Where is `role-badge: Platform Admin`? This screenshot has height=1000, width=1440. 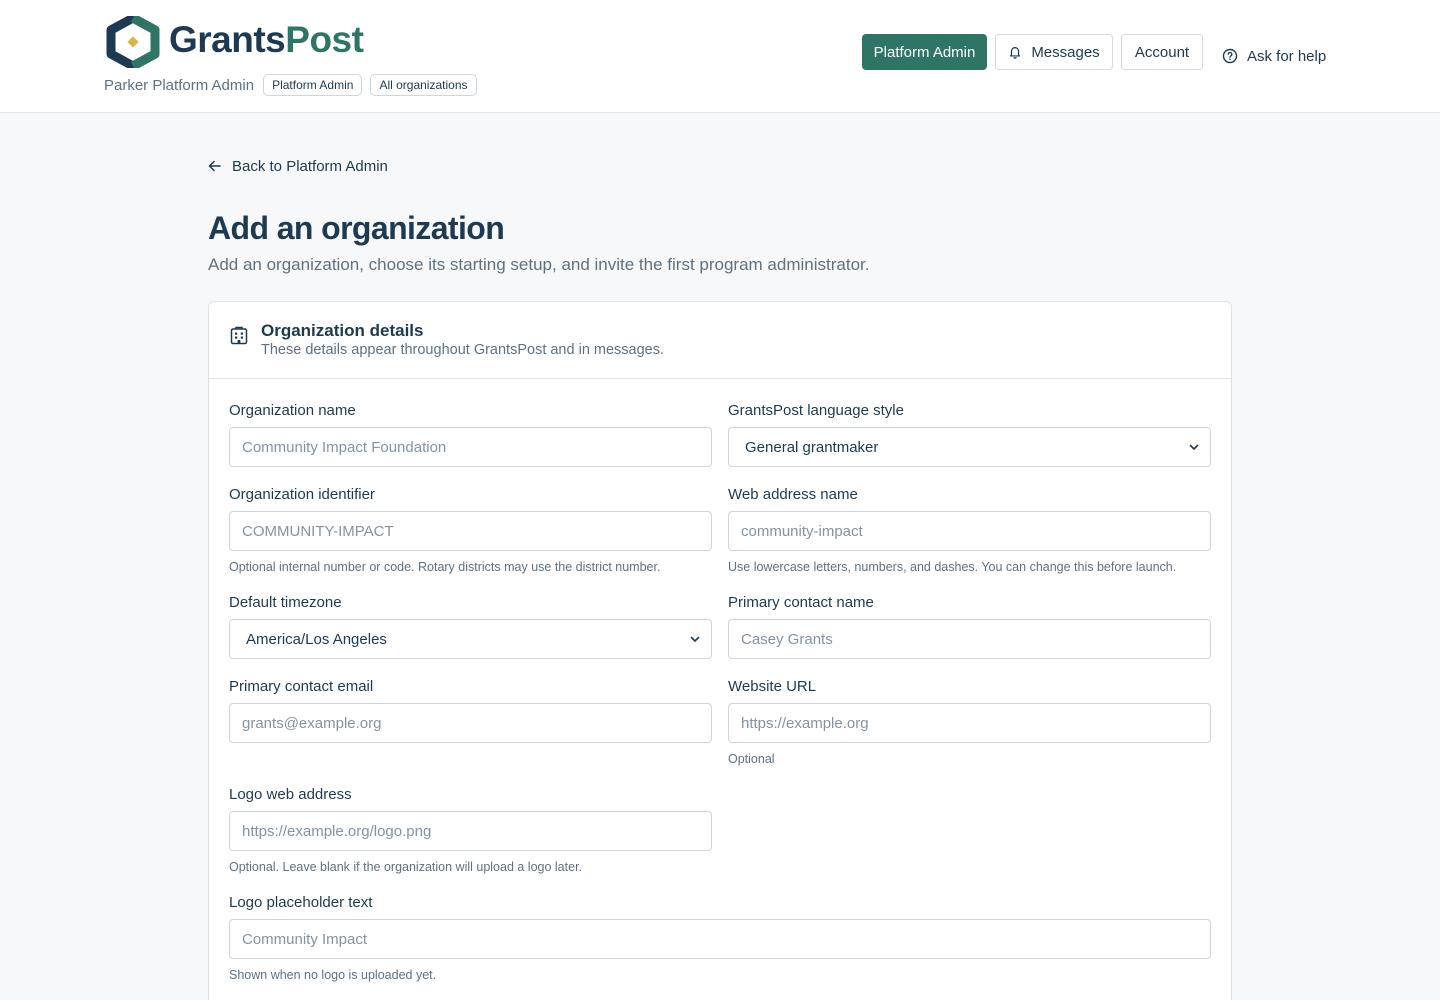
role-badge: Platform Admin is located at coordinates (313, 85).